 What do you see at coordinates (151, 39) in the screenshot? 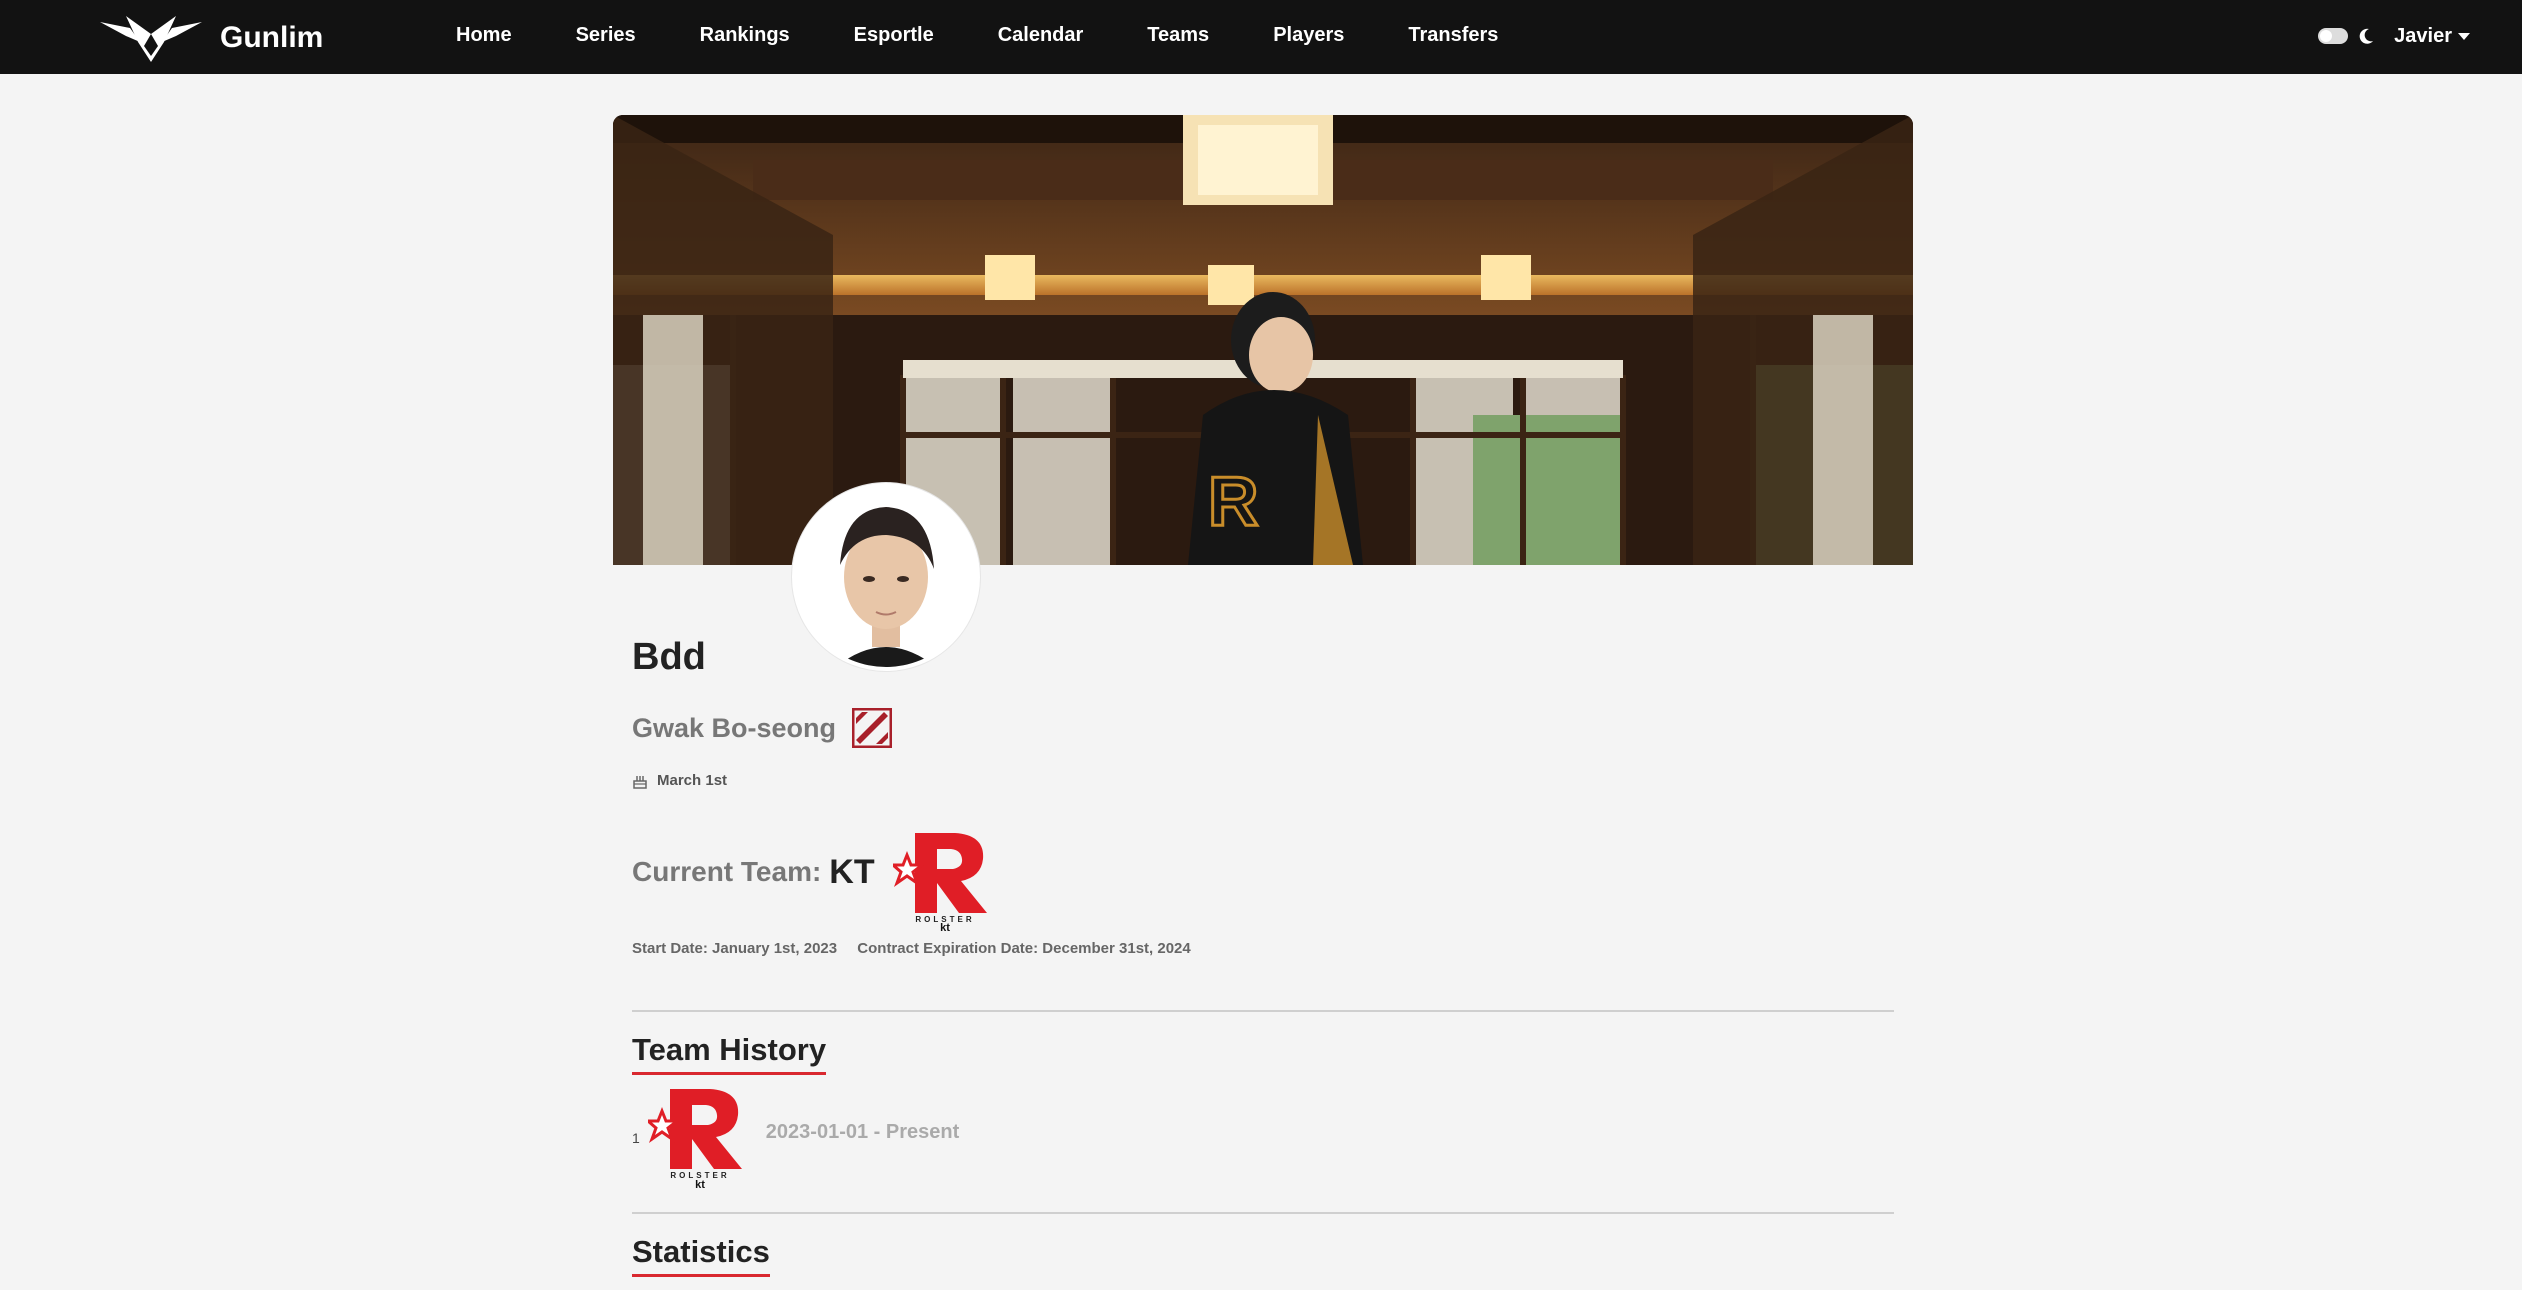
I see `gunlim-logo-icon` at bounding box center [151, 39].